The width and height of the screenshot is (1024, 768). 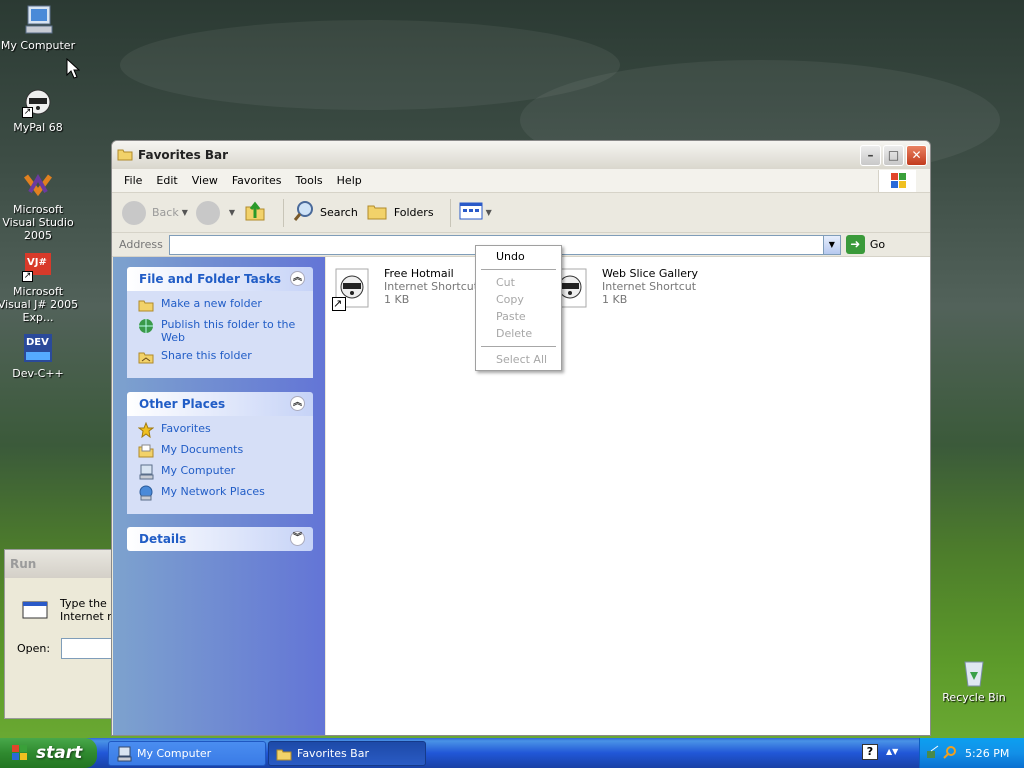 I want to click on folders-label: Folders, so click(x=413, y=212).